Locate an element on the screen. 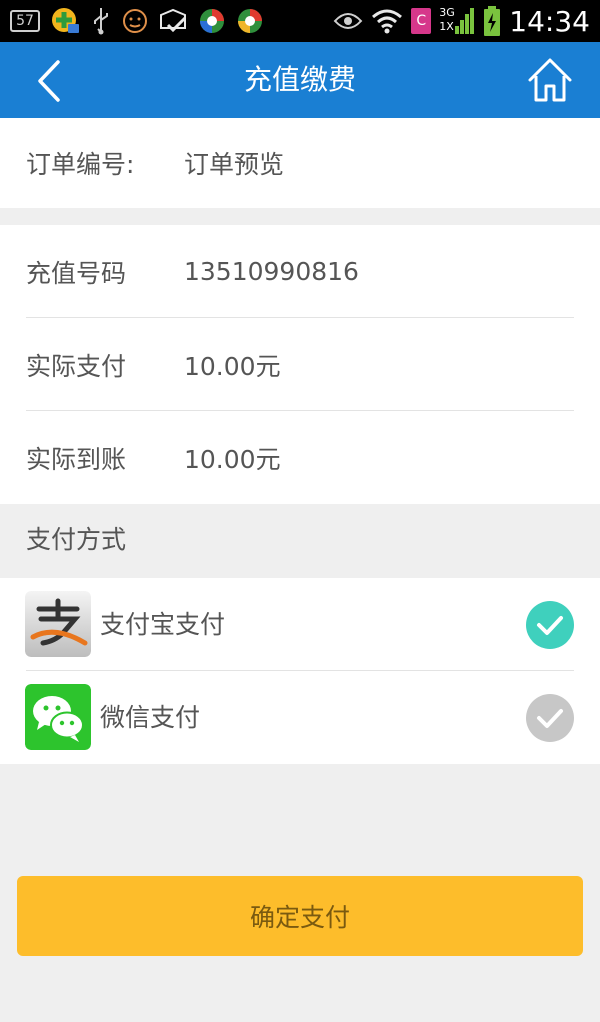 This screenshot has height=1022, width=600. detail-row-phone: 充值号码 13510990816 is located at coordinates (300, 271).